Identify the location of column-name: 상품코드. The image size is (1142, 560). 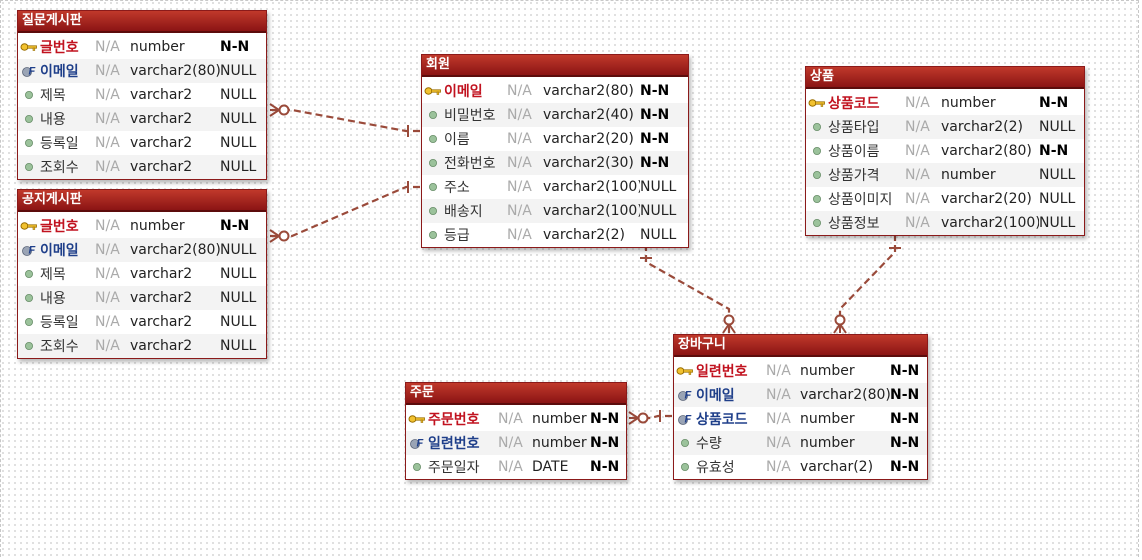
(854, 104).